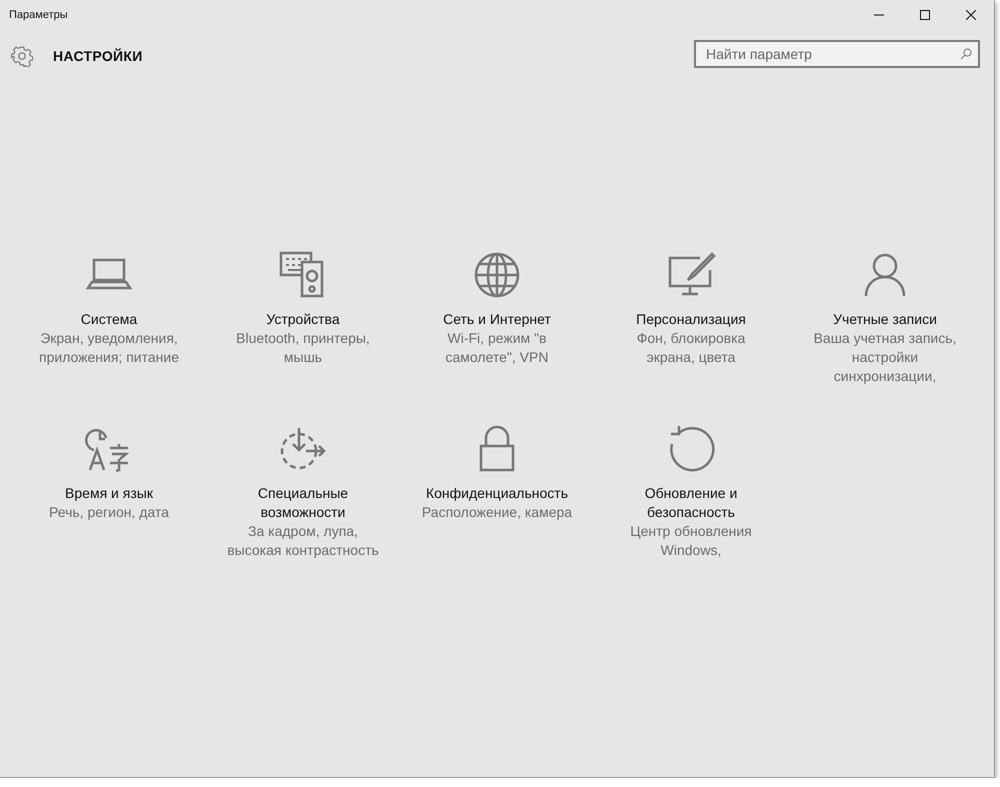 The width and height of the screenshot is (1000, 787). Describe the element at coordinates (837, 54) in the screenshot. I see `search-field: Найти параметр` at that location.